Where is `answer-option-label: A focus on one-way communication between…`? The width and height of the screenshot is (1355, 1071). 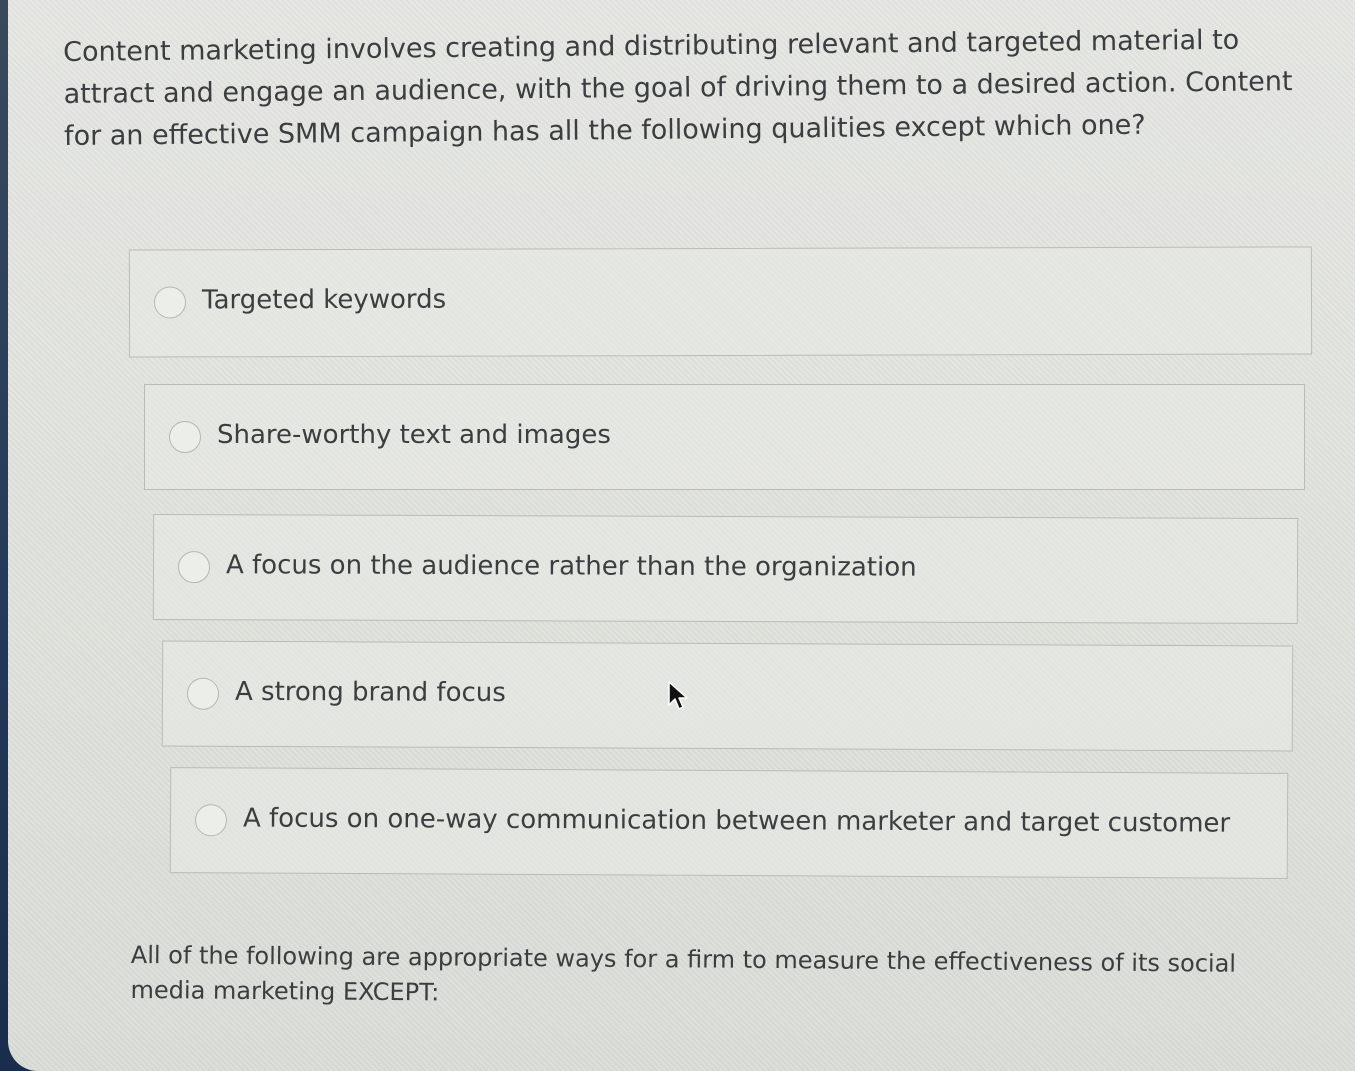
answer-option-label: A focus on one-way communication between… is located at coordinates (736, 821).